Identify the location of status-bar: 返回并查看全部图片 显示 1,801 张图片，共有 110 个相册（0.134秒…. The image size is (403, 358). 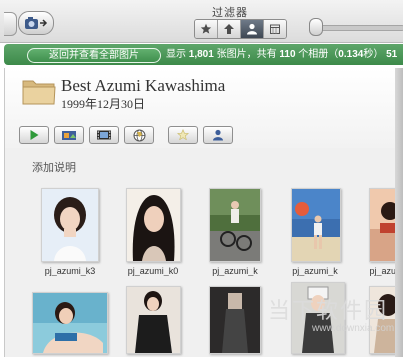
(203, 54).